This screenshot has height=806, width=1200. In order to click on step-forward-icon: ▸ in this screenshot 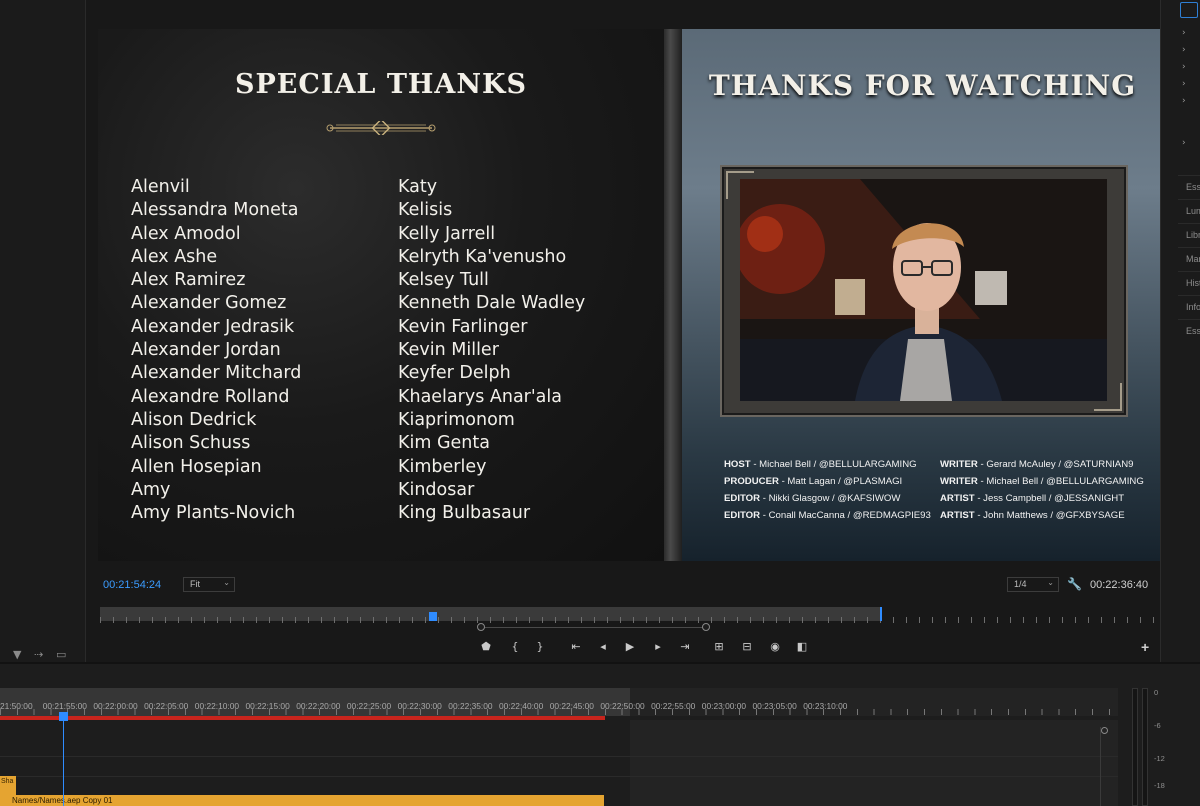, I will do `click(658, 646)`.